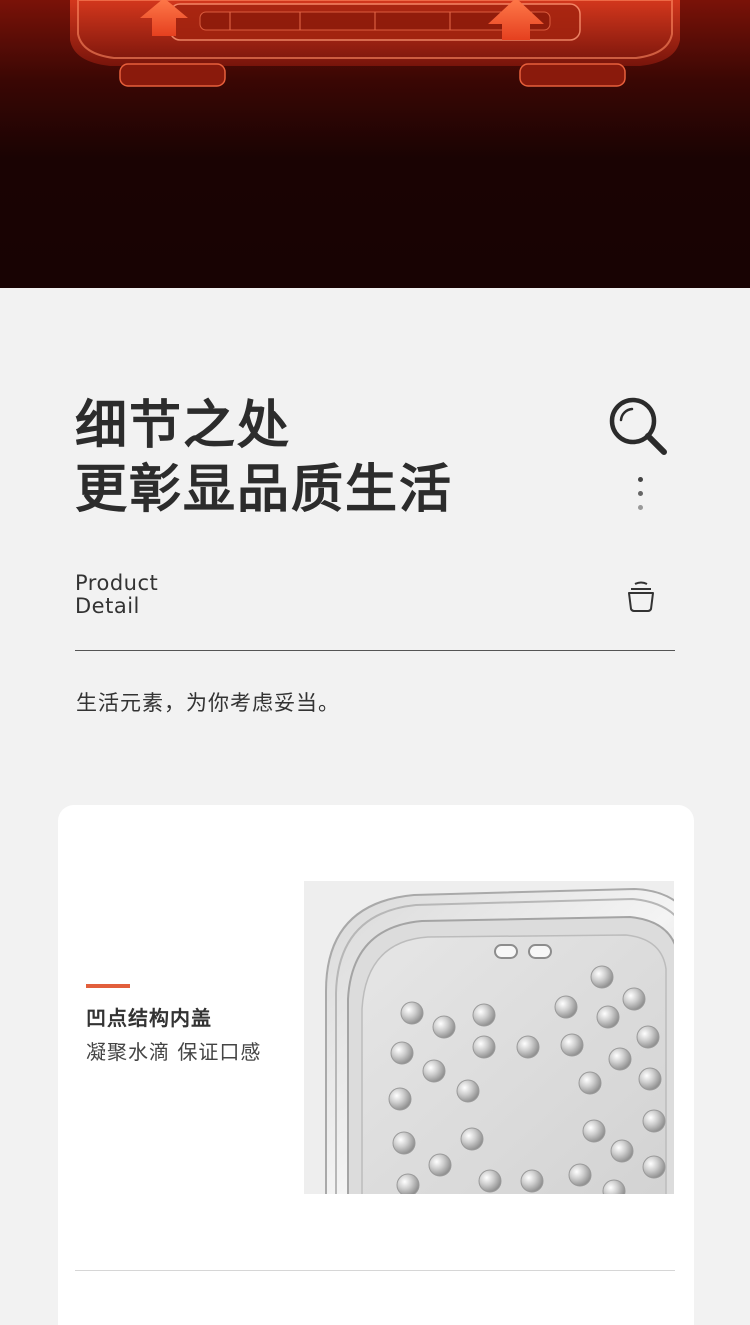 The width and height of the screenshot is (750, 1325). What do you see at coordinates (117, 583) in the screenshot?
I see `section-label-line-1: Product` at bounding box center [117, 583].